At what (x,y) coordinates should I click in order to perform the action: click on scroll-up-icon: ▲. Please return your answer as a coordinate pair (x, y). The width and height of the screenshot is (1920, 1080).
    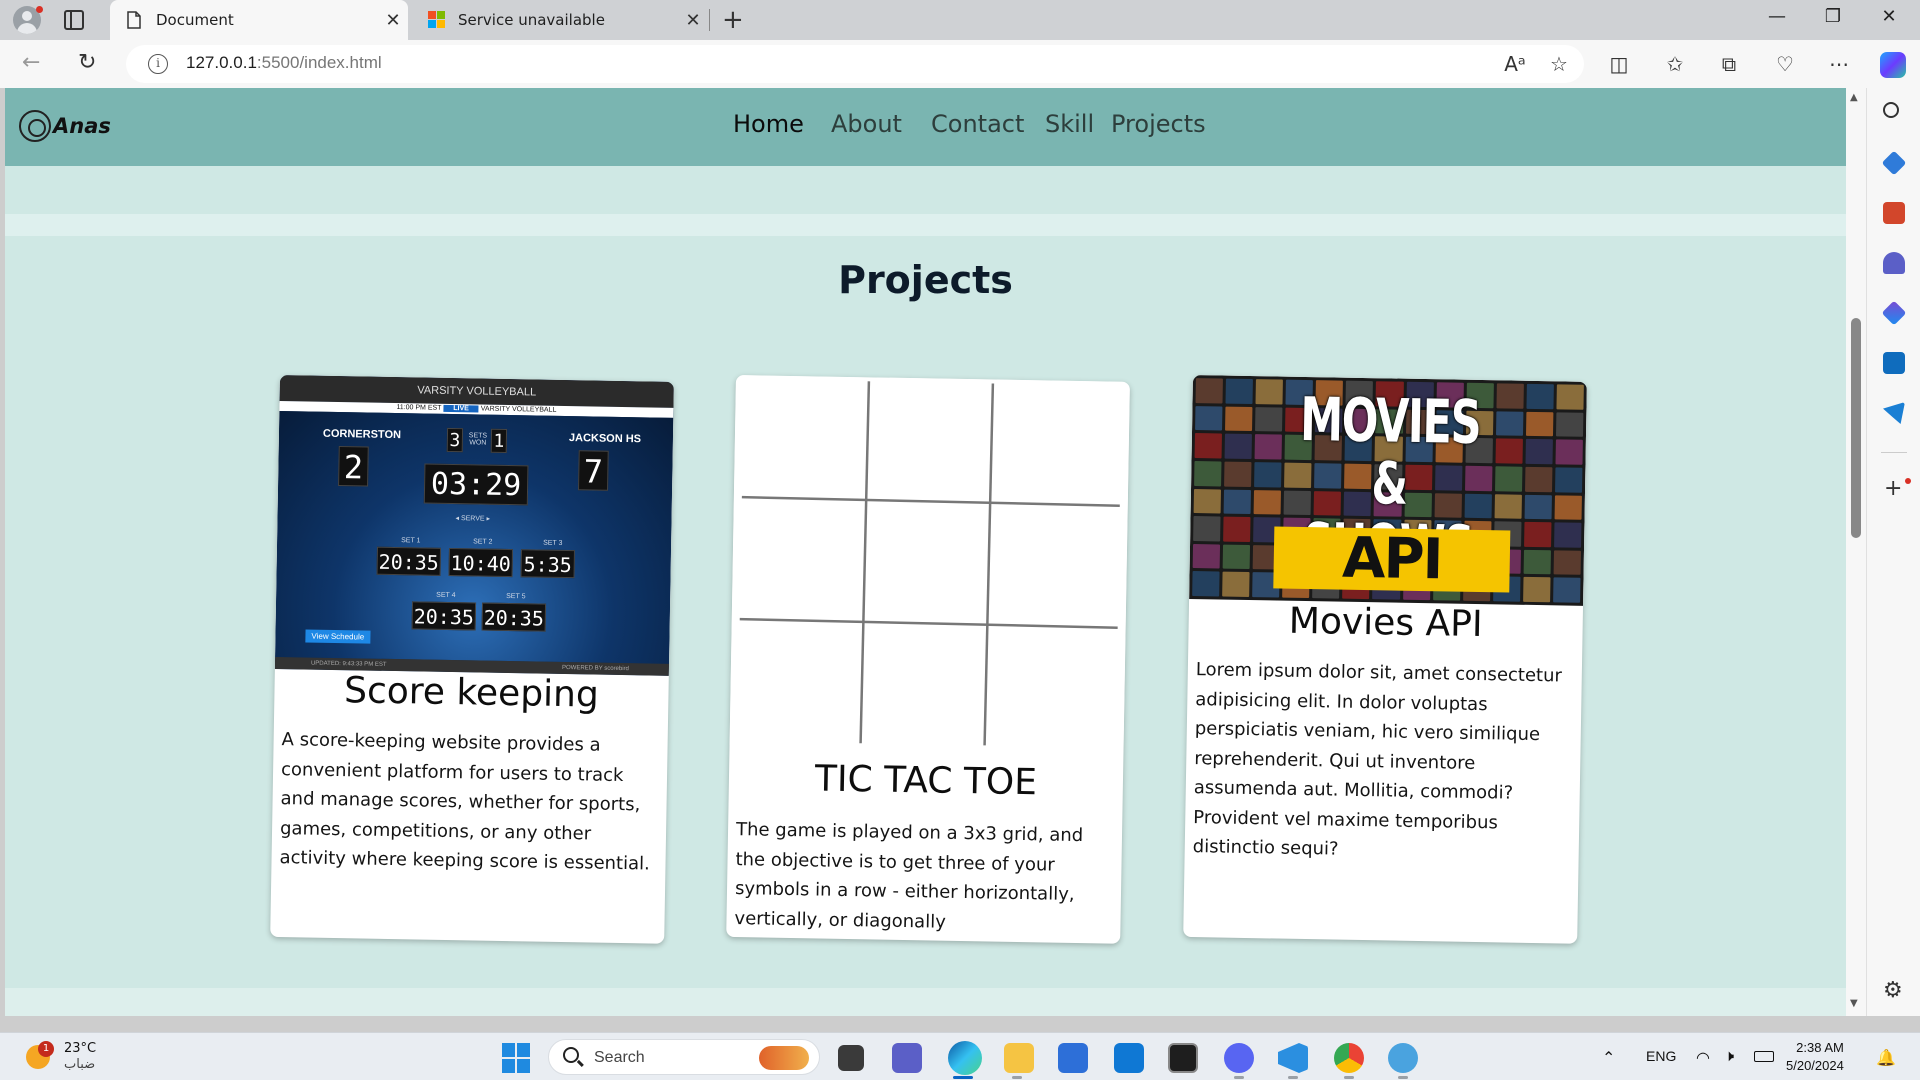
    Looking at the image, I should click on (1854, 97).